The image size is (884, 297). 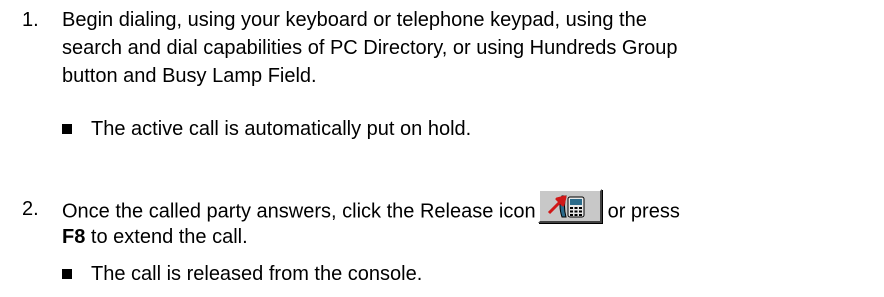 I want to click on step-text-after-icon: or press, so click(x=643, y=211).